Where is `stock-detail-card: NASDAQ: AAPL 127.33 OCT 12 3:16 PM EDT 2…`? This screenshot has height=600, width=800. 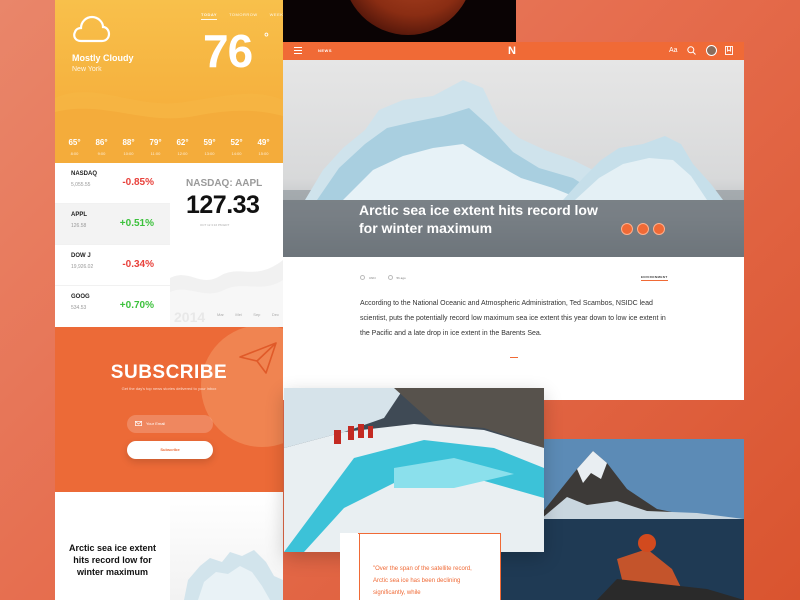
stock-detail-card: NASDAQ: AAPL 127.33 OCT 12 3:16 PM EDT 2… is located at coordinates (226, 245).